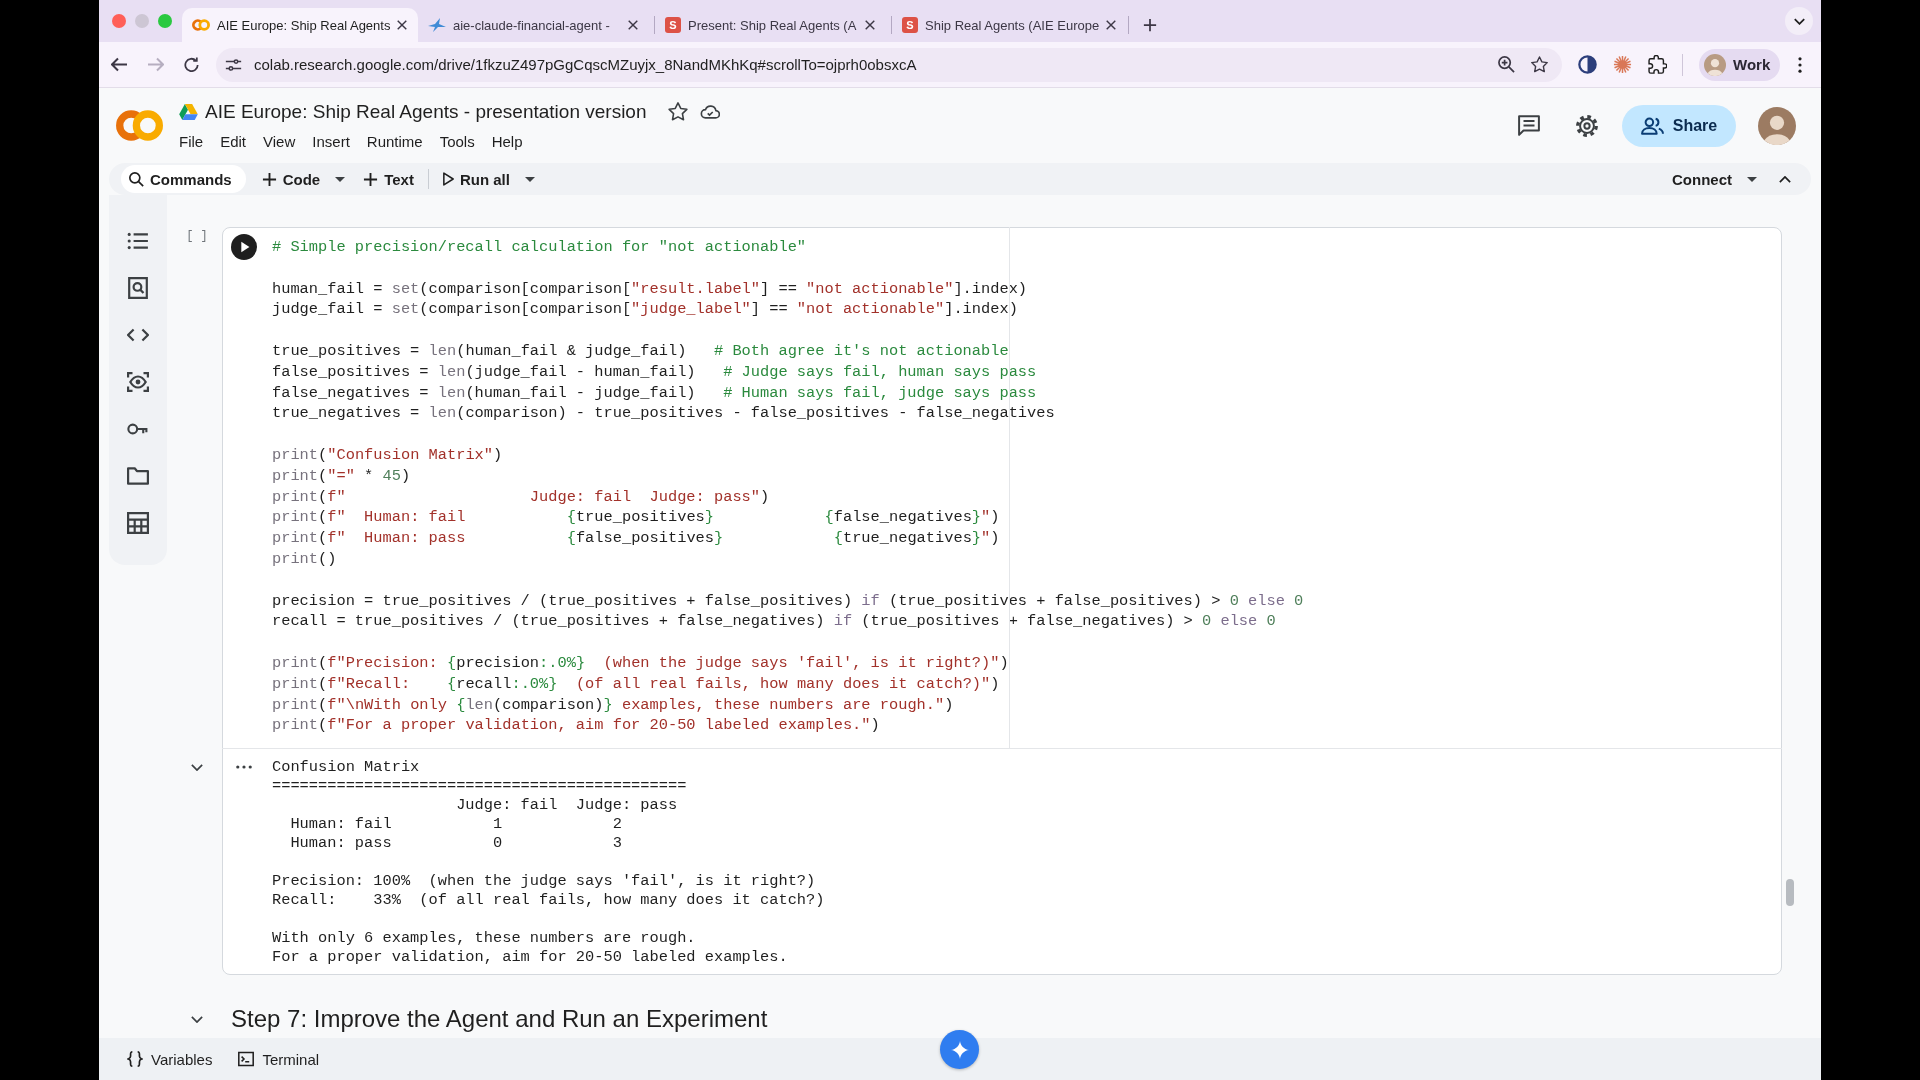  Describe the element at coordinates (233, 64) in the screenshot. I see `tune-icon` at that location.